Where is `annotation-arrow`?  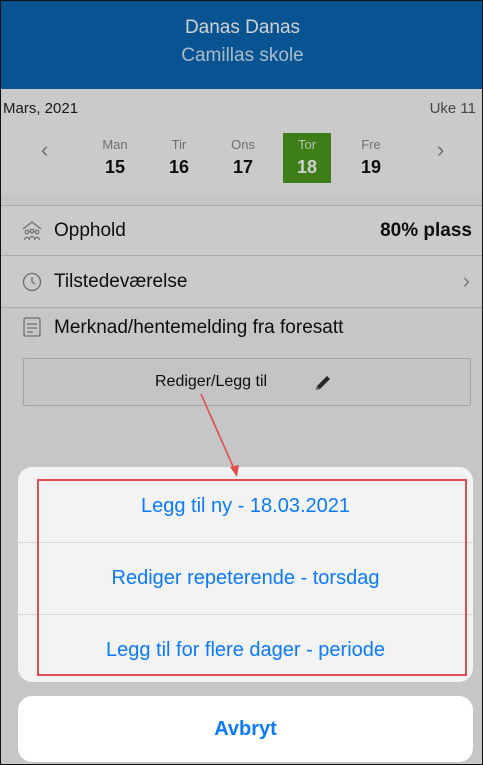 annotation-arrow is located at coordinates (219, 435).